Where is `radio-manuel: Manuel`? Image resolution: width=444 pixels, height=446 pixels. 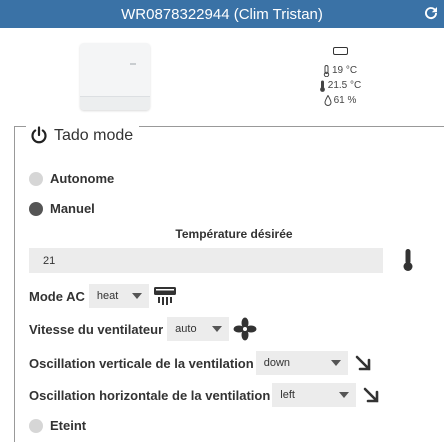
radio-manuel: Manuel is located at coordinates (62, 208).